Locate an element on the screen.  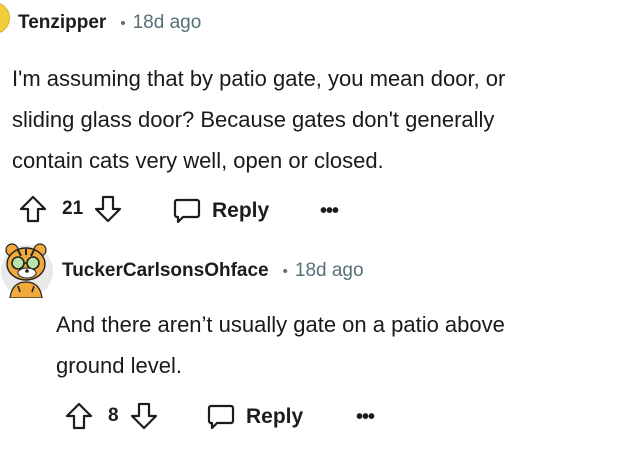
vote-count: 8 is located at coordinates (113, 415).